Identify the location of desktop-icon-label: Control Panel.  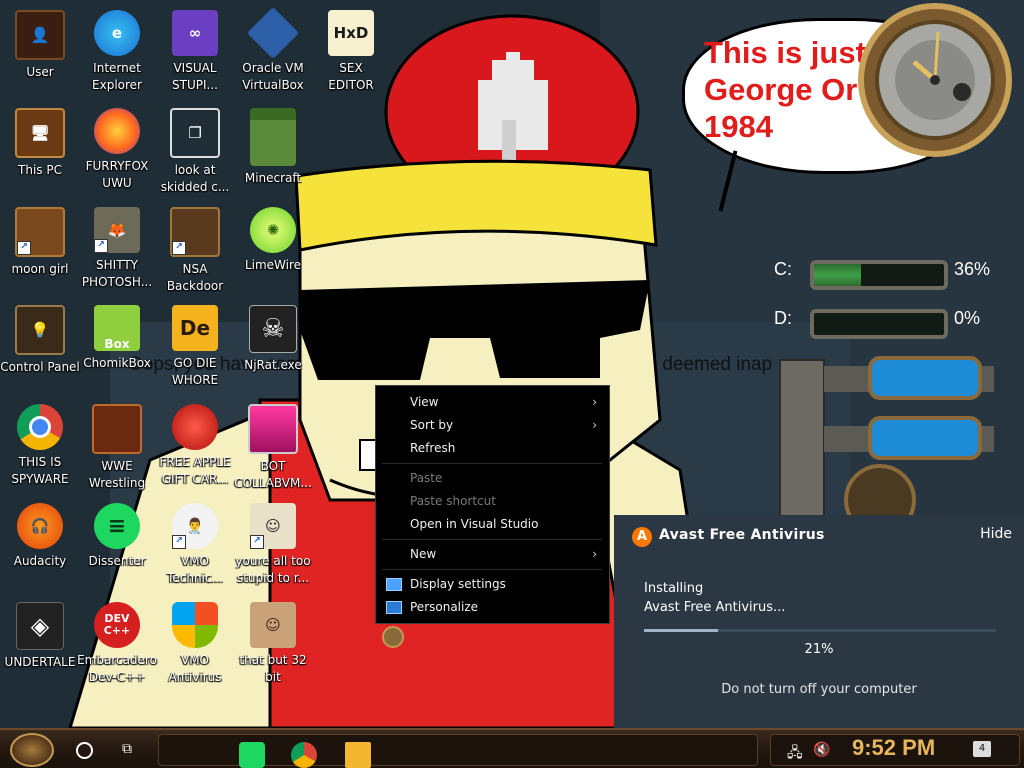
(40, 367).